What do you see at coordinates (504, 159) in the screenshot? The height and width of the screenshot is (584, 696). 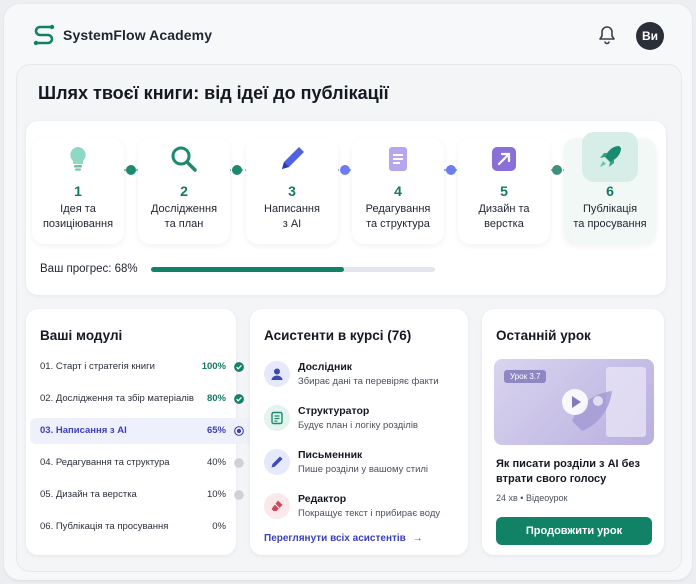 I see `design-icon` at bounding box center [504, 159].